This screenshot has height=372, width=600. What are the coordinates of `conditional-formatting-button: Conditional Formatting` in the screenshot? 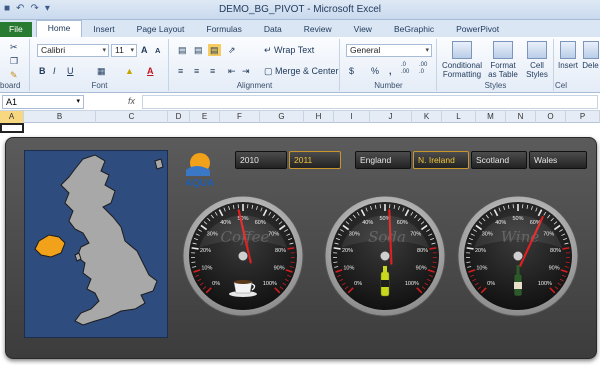 It's located at (462, 60).